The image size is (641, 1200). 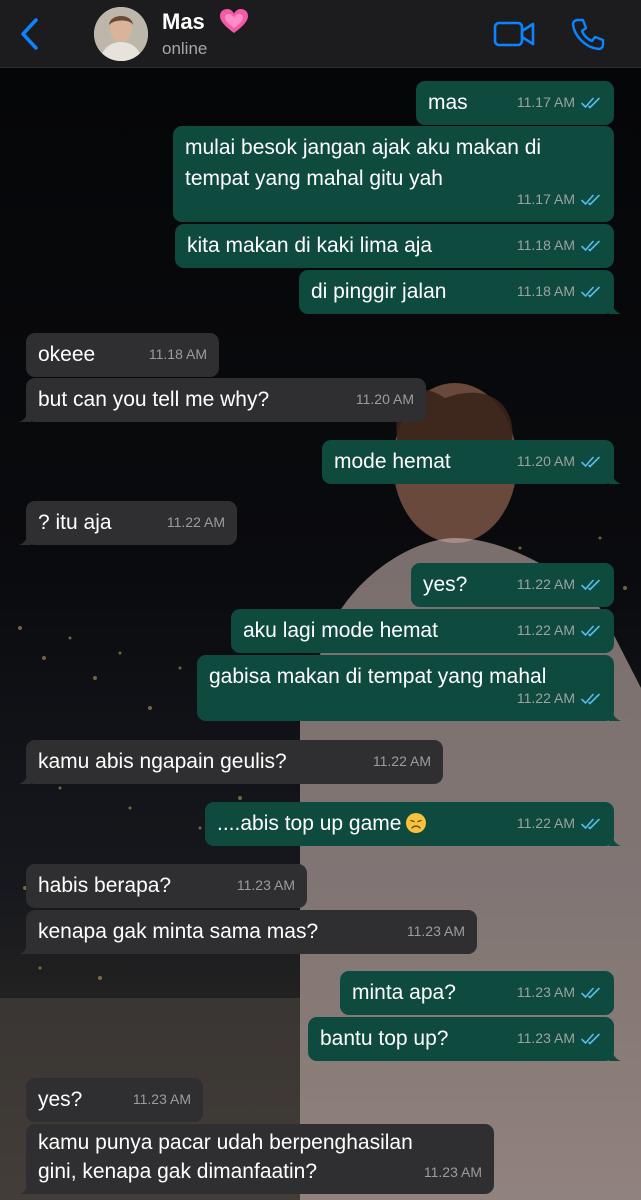 What do you see at coordinates (340, 630) in the screenshot?
I see `message-text: aku lagi mode hemat` at bounding box center [340, 630].